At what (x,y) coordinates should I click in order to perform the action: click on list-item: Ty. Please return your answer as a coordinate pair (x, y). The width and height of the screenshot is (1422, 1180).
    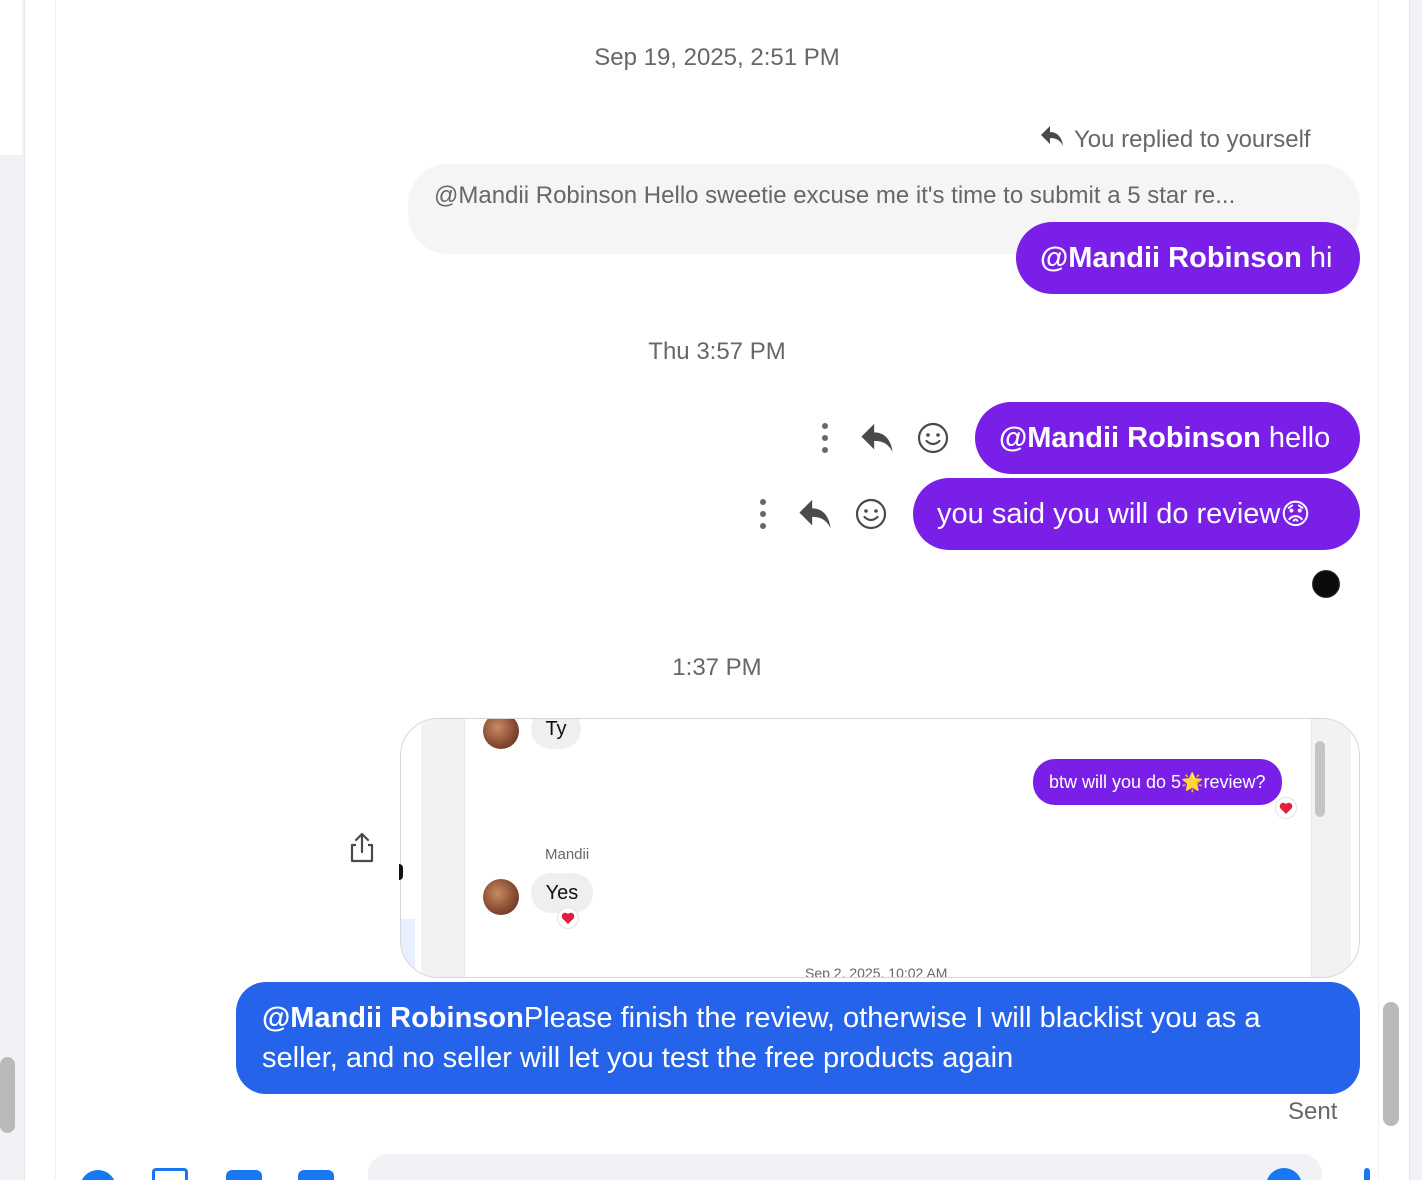
    Looking at the image, I should click on (556, 733).